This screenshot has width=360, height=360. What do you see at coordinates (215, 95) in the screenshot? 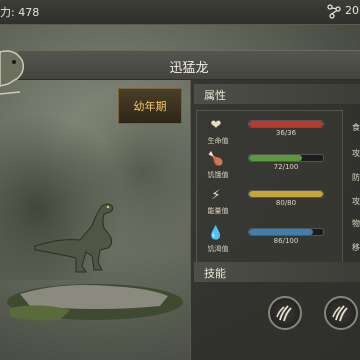
I see `attributes-title: 属性` at bounding box center [215, 95].